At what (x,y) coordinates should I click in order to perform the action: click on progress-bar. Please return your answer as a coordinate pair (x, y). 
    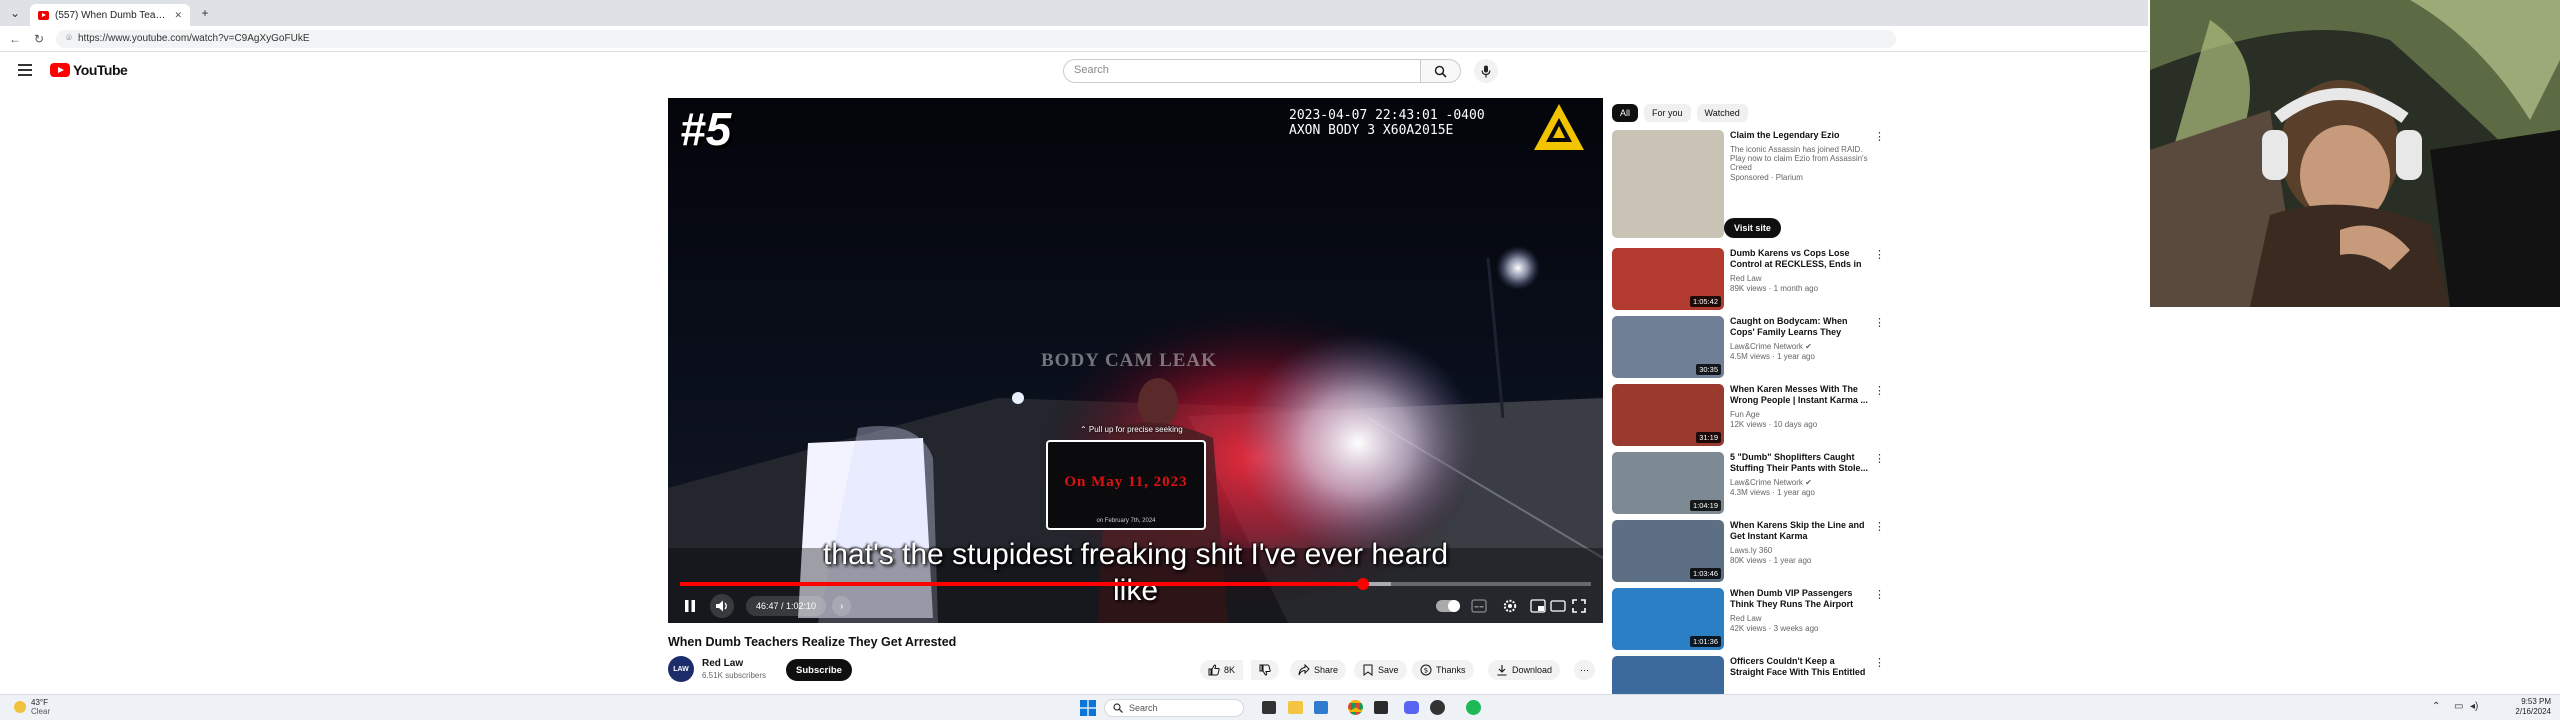
    Looking at the image, I should click on (1135, 584).